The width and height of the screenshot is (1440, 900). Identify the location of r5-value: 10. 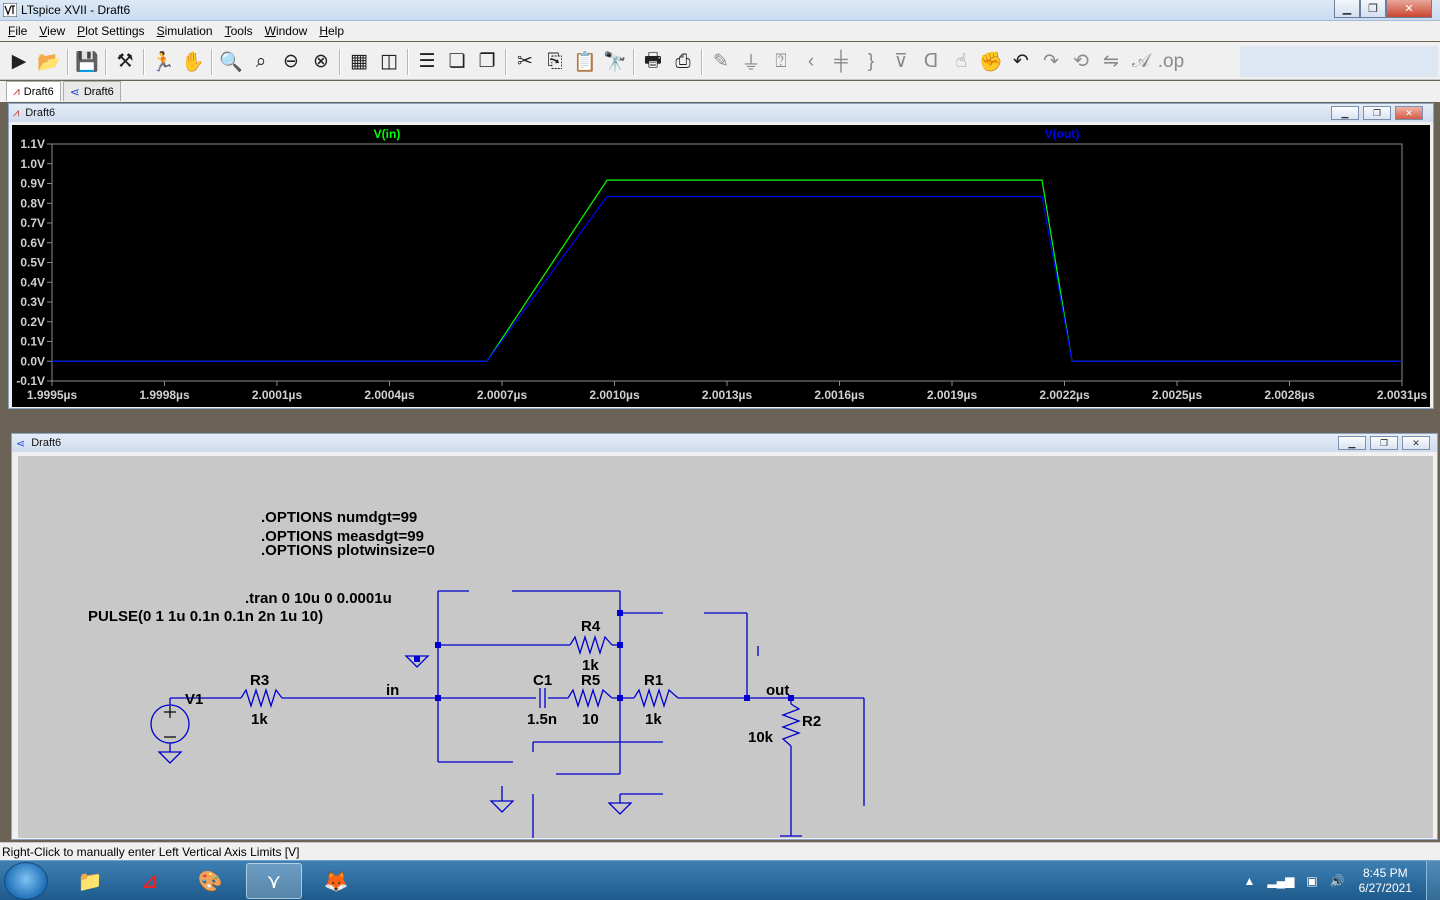
(590, 719).